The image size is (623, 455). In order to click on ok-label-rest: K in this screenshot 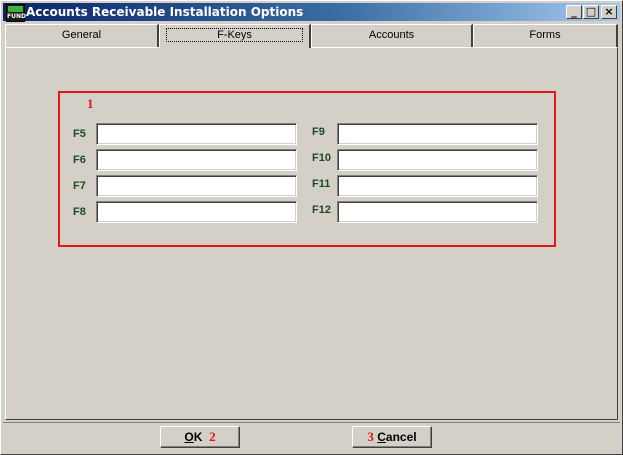, I will do `click(198, 437)`.